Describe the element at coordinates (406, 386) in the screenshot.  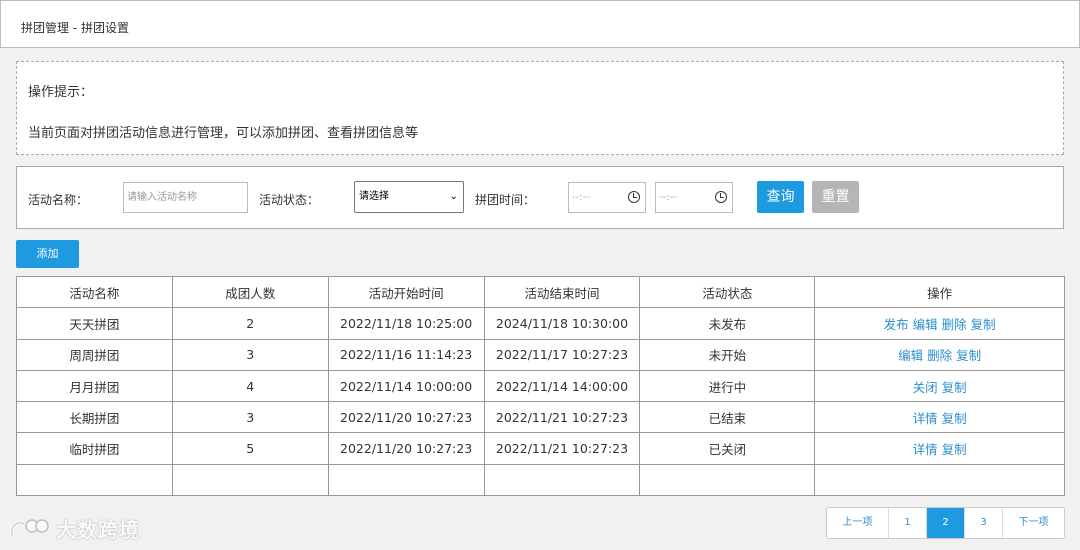
I see `cell-start: 2022/11/14 10:00:00` at that location.